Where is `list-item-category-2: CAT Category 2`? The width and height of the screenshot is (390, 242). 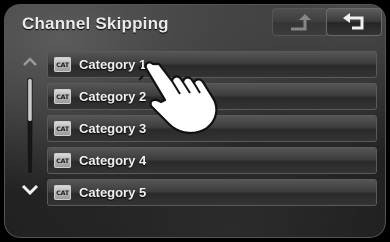 list-item-category-2: CAT Category 2 is located at coordinates (212, 96).